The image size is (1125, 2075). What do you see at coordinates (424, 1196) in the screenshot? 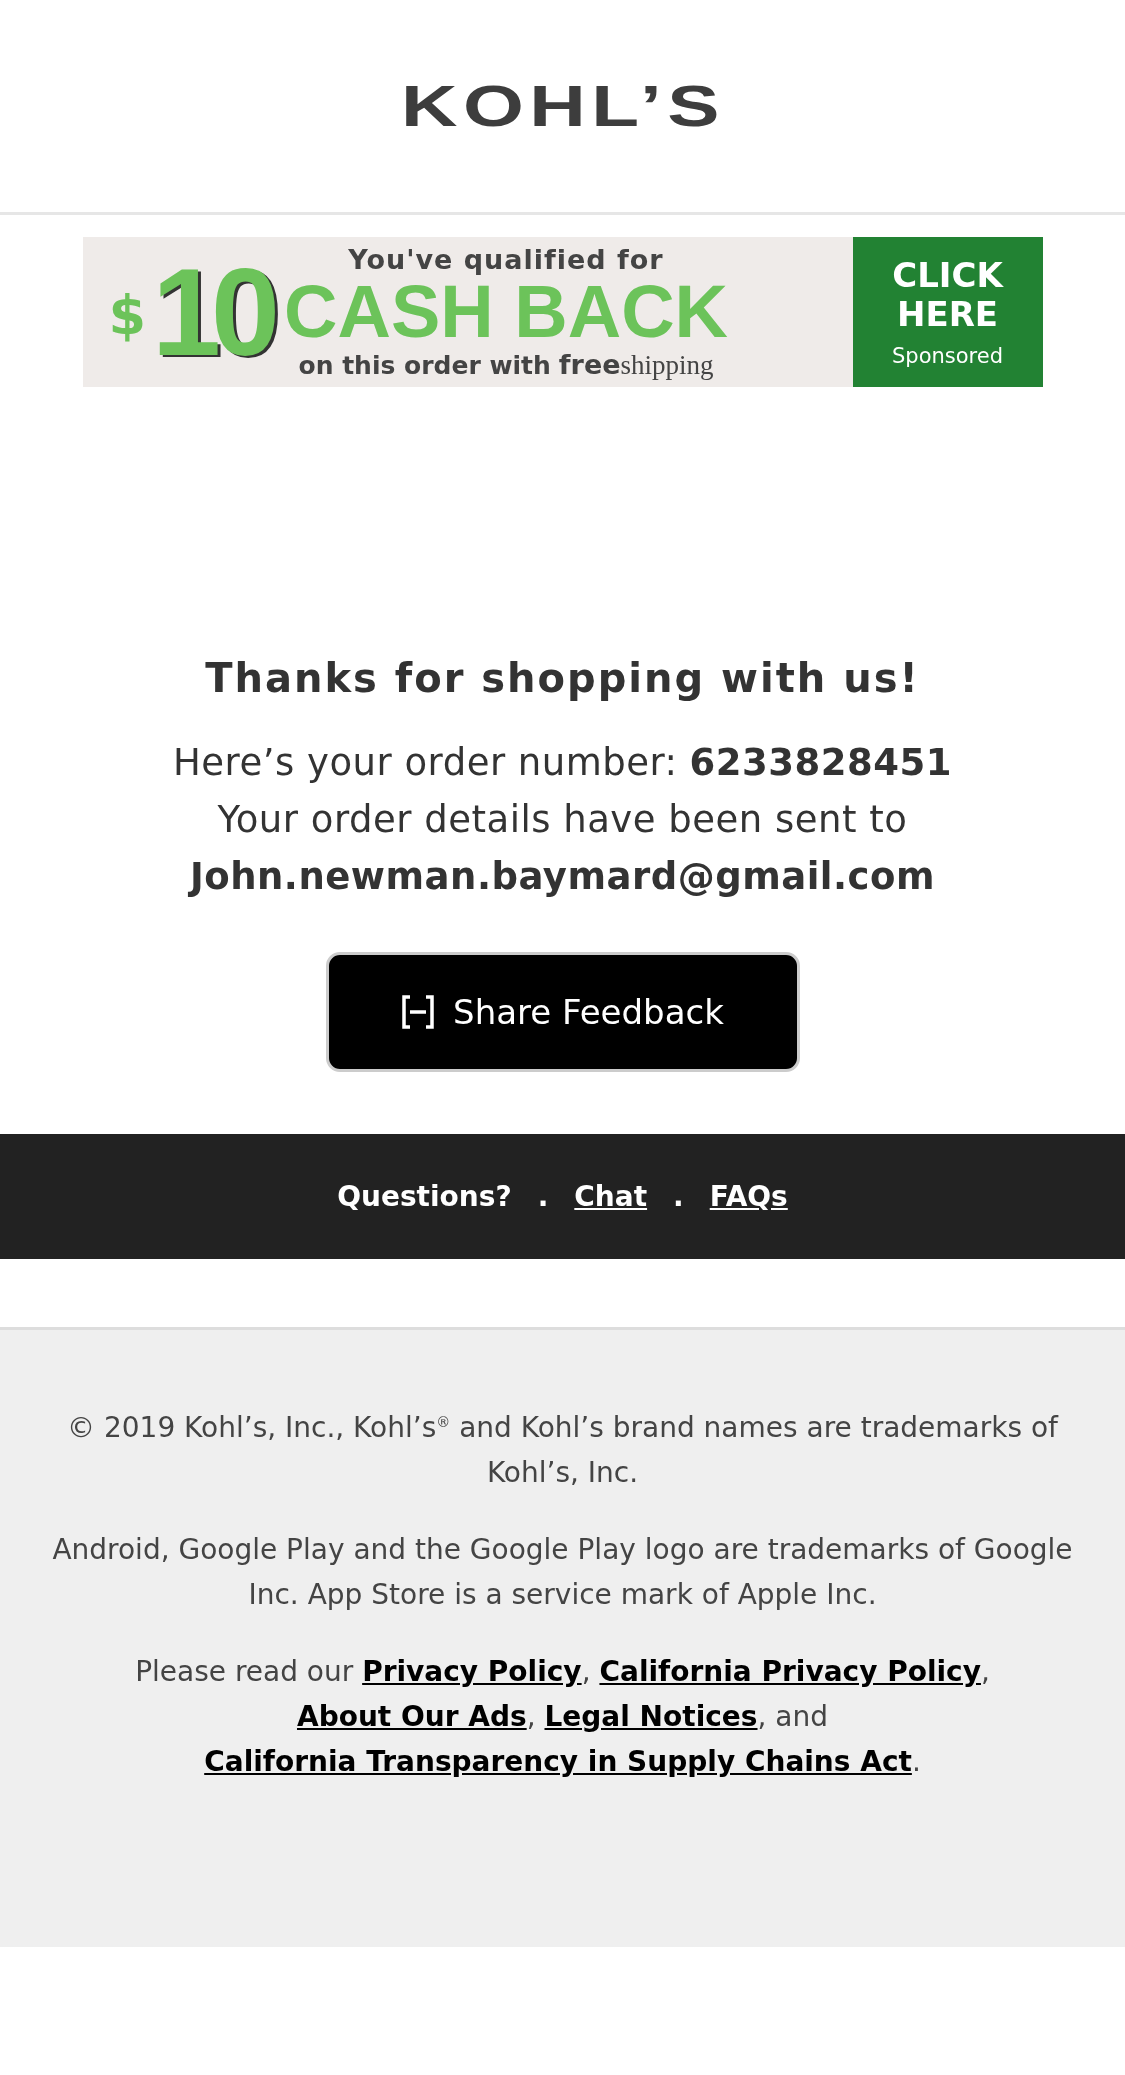
I see `questions-label: Questions?` at bounding box center [424, 1196].